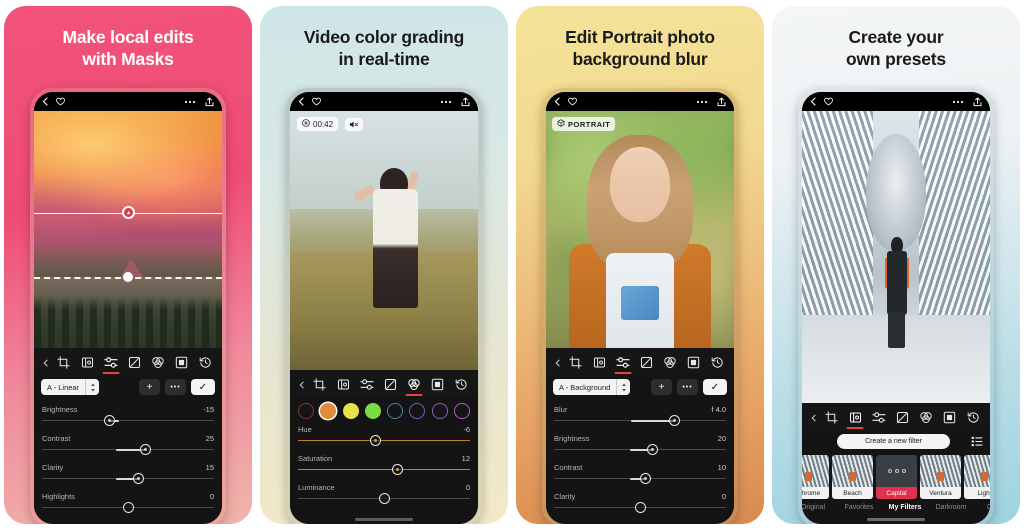 The image size is (1024, 532). What do you see at coordinates (372, 411) in the screenshot?
I see `swatch-green` at bounding box center [372, 411].